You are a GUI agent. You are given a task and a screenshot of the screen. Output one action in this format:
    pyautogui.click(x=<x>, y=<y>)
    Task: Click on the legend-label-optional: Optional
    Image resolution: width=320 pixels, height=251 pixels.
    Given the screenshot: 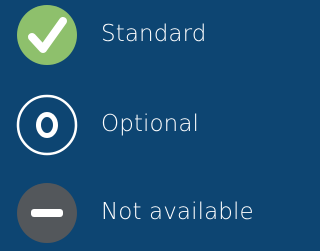 What is the action you would take?
    pyautogui.click(x=150, y=124)
    